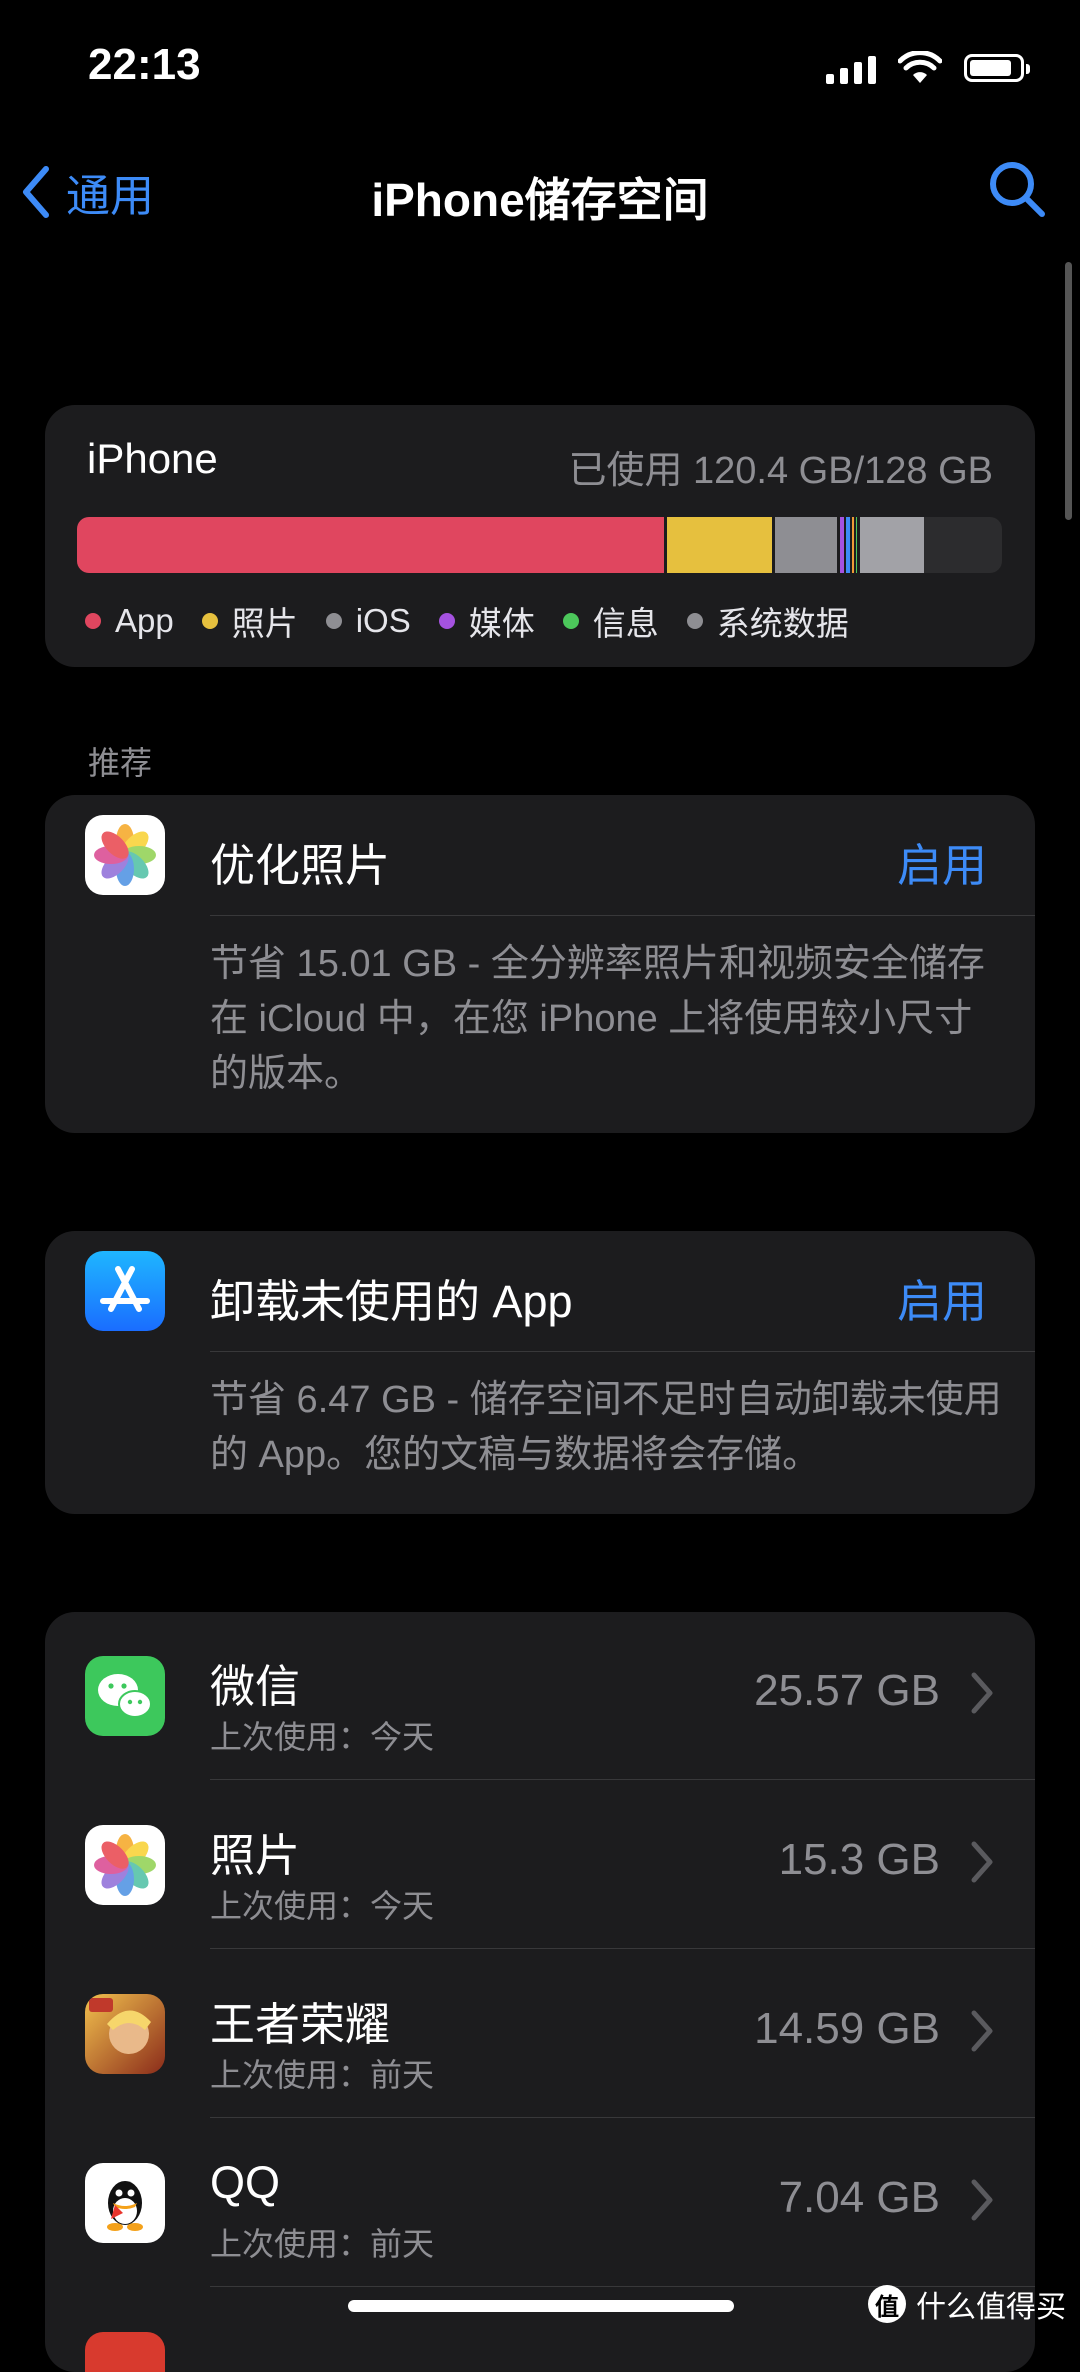 The image size is (1080, 2372). Describe the element at coordinates (887, 2304) in the screenshot. I see `watermark-logo: 值` at that location.